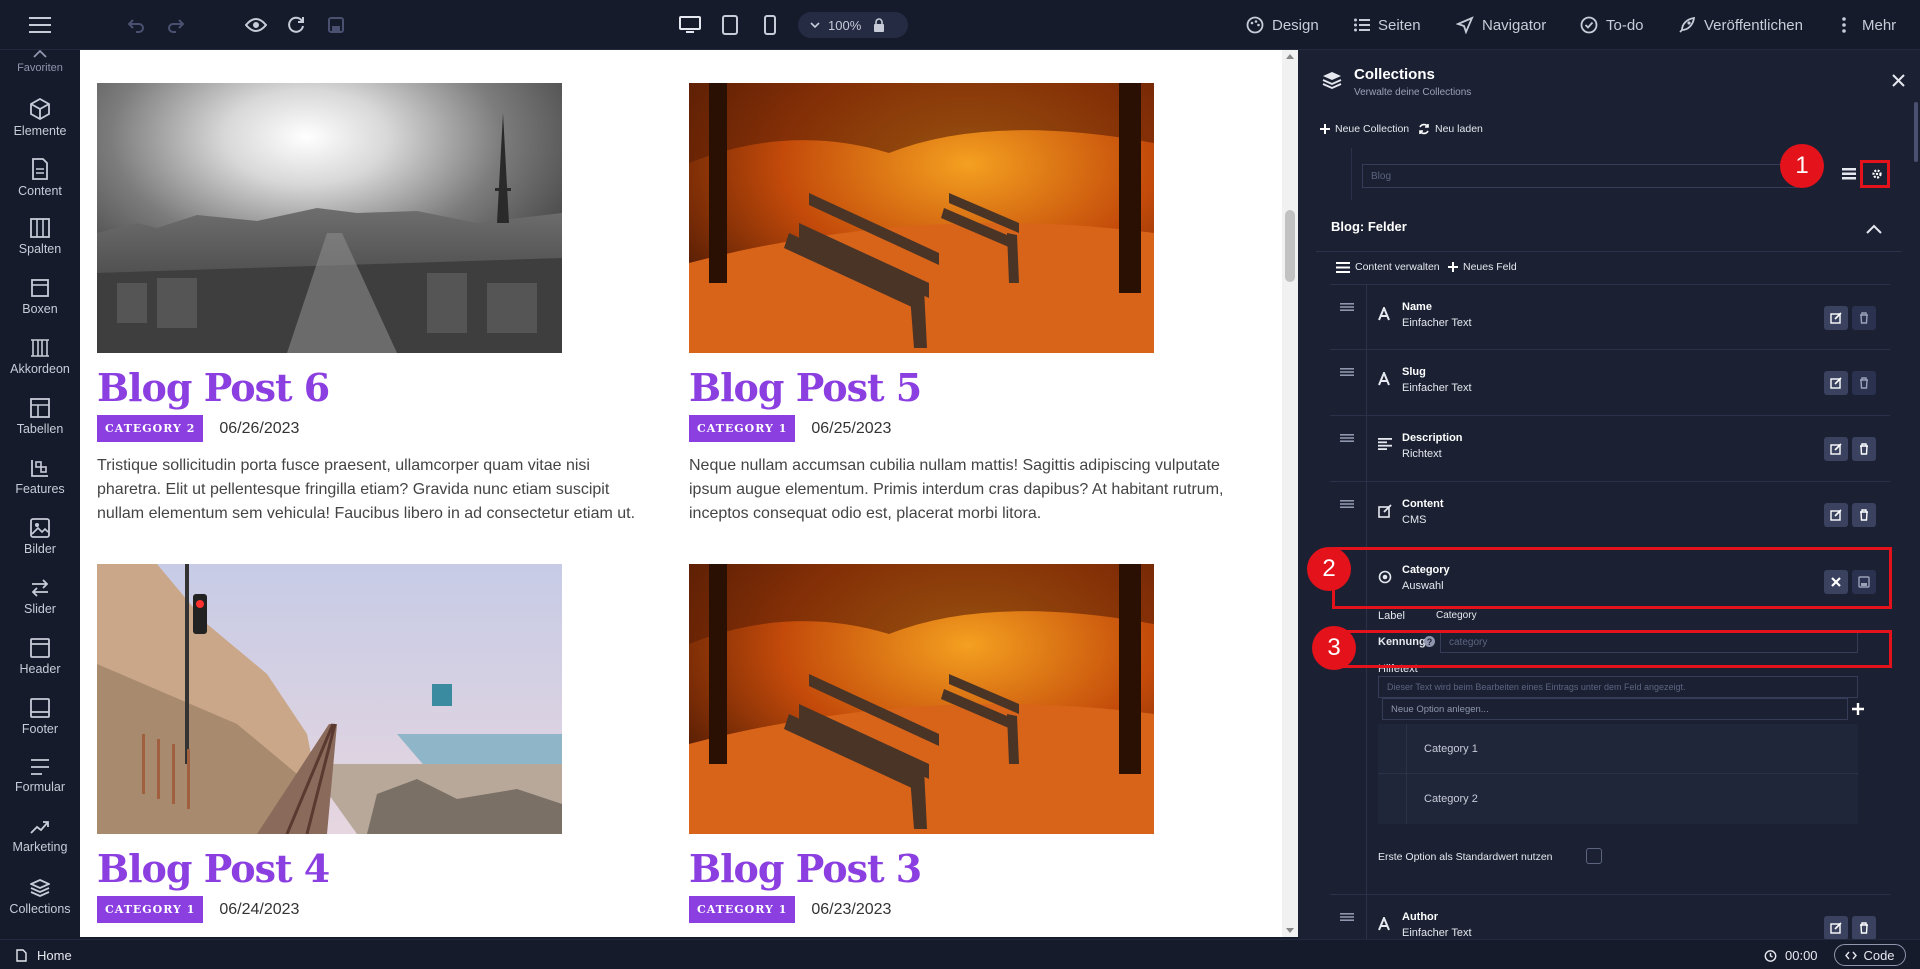 The image size is (1920, 969). I want to click on redo-icon, so click(176, 25).